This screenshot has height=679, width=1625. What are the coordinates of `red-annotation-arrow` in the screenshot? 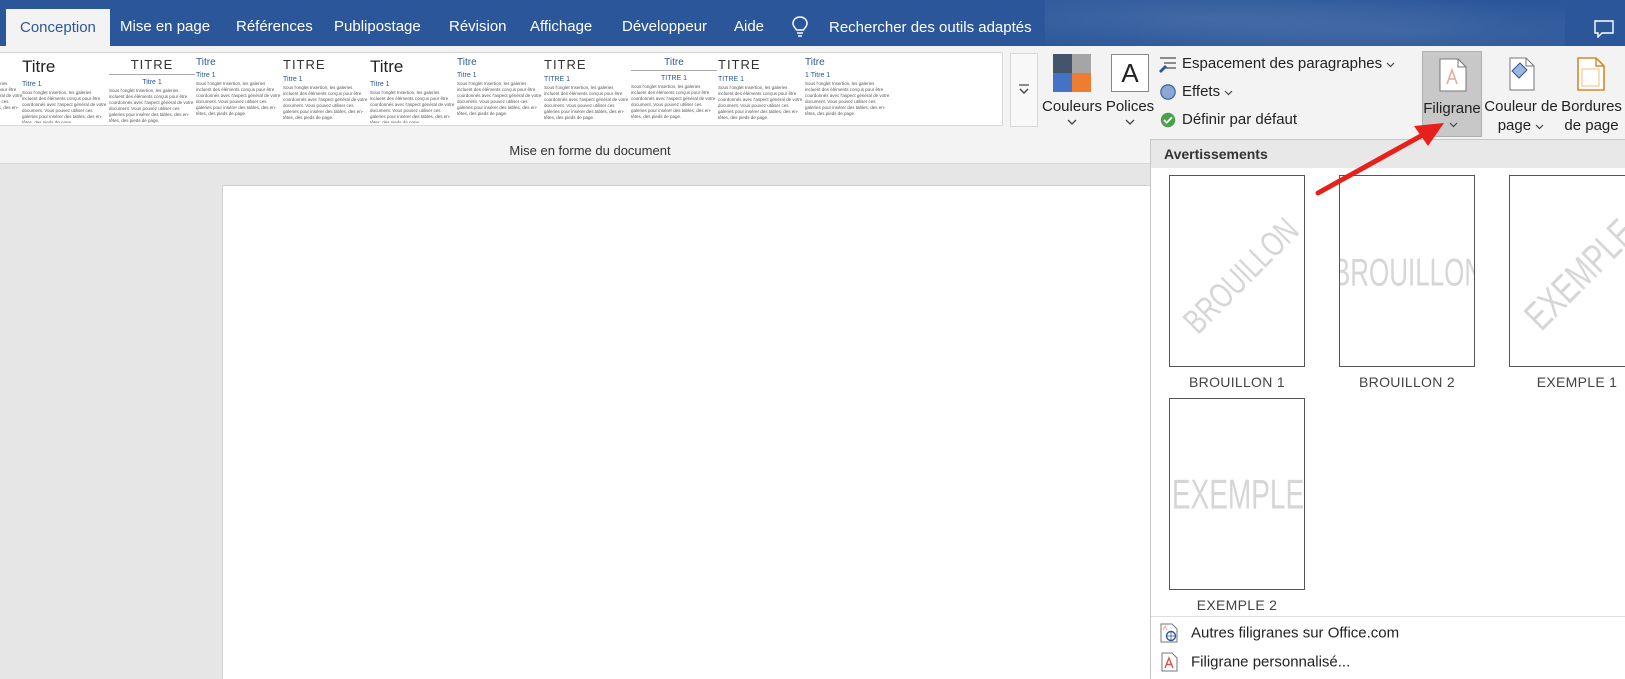 It's located at (1379, 159).